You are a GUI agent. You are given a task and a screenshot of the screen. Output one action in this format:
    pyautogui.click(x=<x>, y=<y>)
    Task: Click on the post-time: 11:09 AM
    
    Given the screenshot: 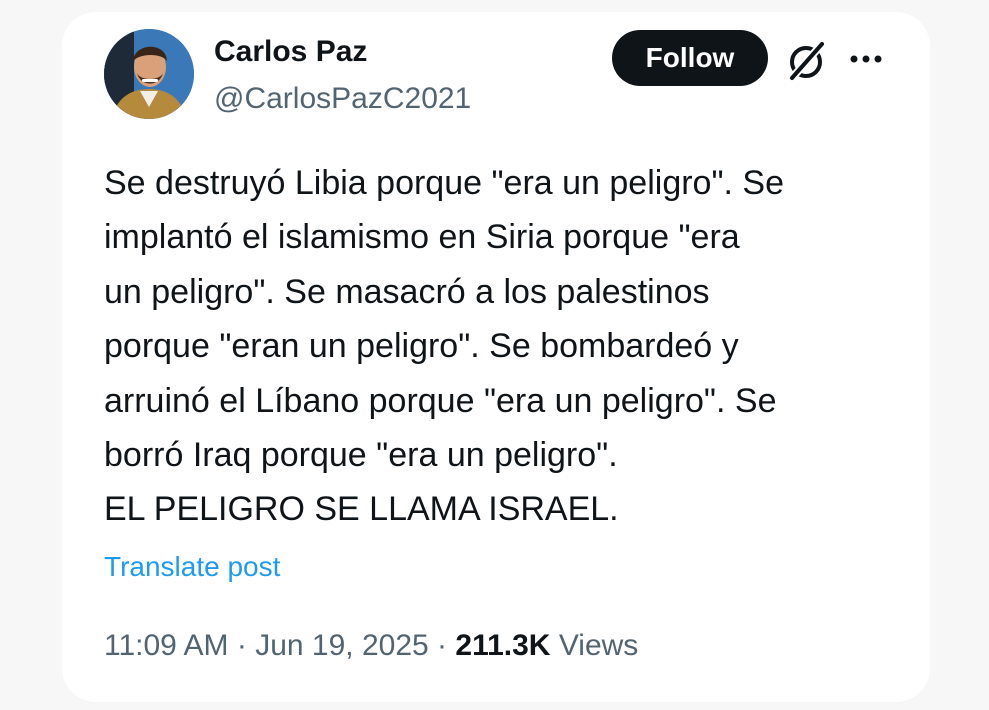 What is the action you would take?
    pyautogui.click(x=166, y=645)
    